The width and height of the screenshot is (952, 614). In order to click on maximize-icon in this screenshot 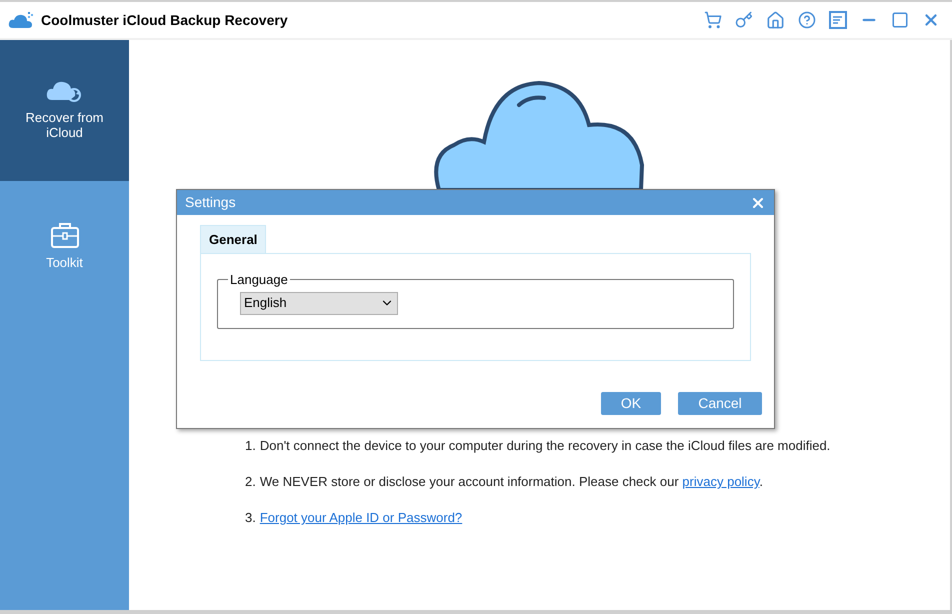, I will do `click(900, 20)`.